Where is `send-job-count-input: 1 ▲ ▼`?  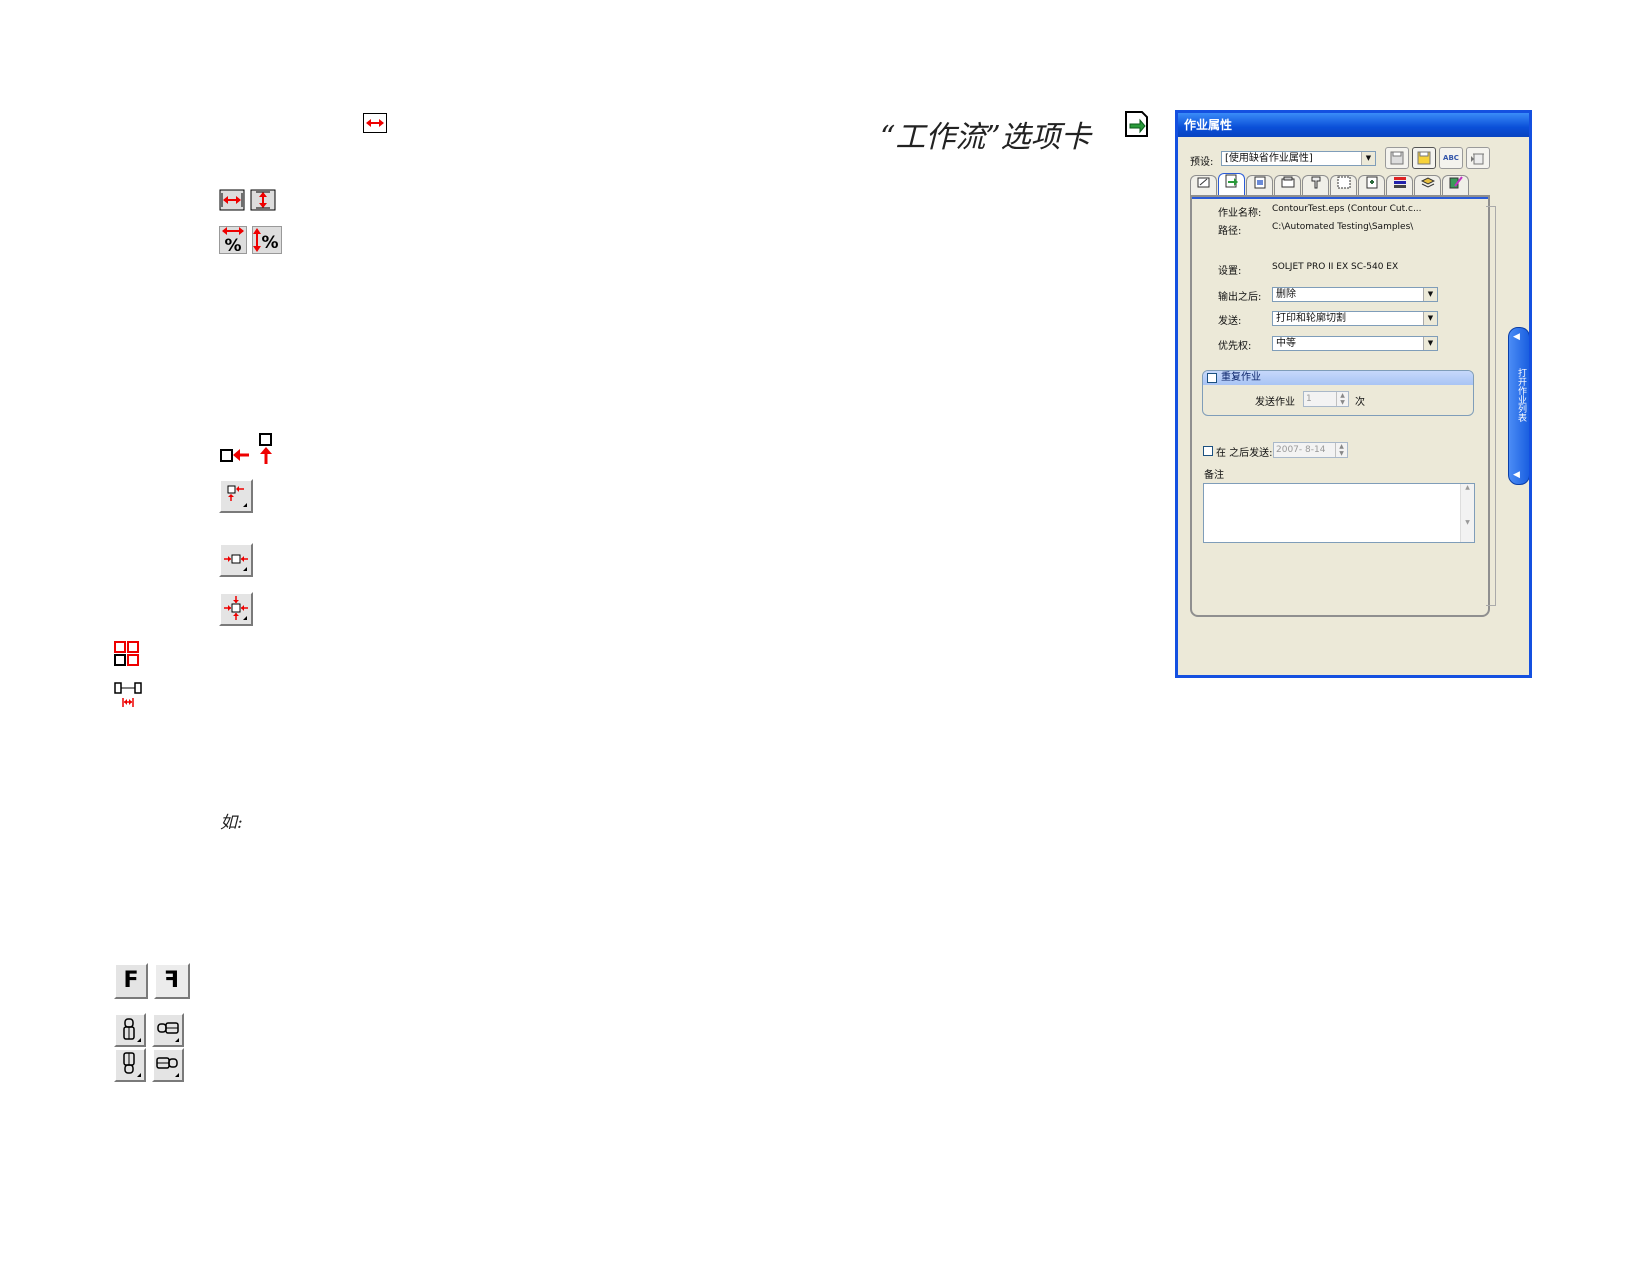 send-job-count-input: 1 ▲ ▼ is located at coordinates (1326, 399).